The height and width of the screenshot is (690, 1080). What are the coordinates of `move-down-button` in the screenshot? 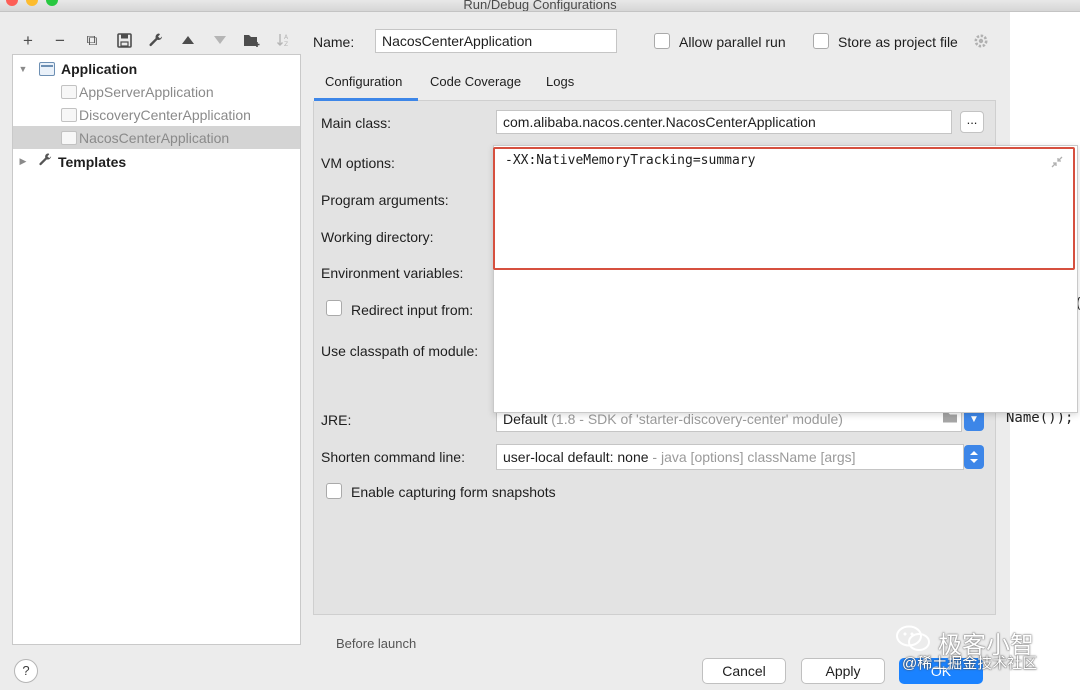 It's located at (220, 40).